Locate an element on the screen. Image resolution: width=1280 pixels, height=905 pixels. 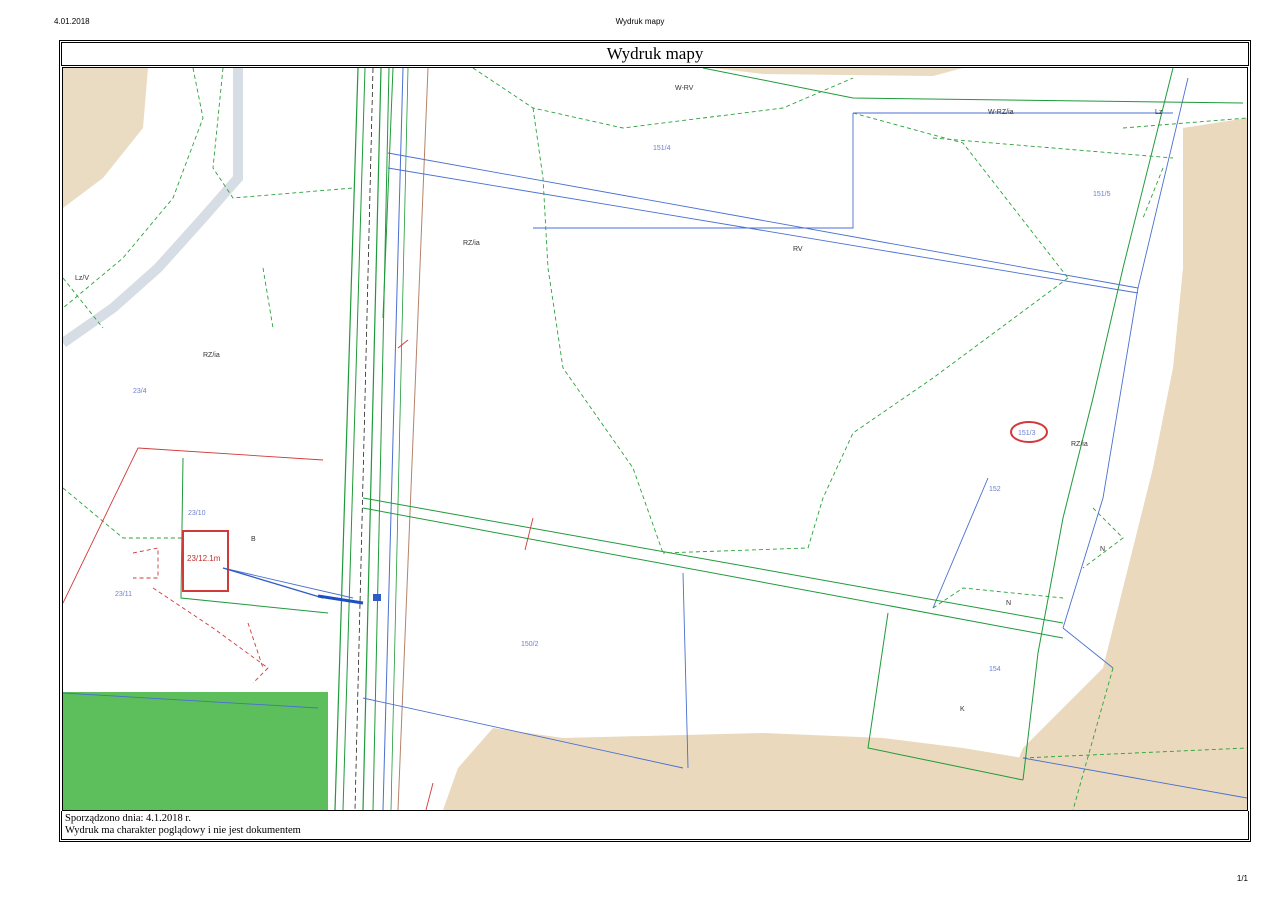
landuse-label-rzia-2: RZ/ia is located at coordinates (211, 355).